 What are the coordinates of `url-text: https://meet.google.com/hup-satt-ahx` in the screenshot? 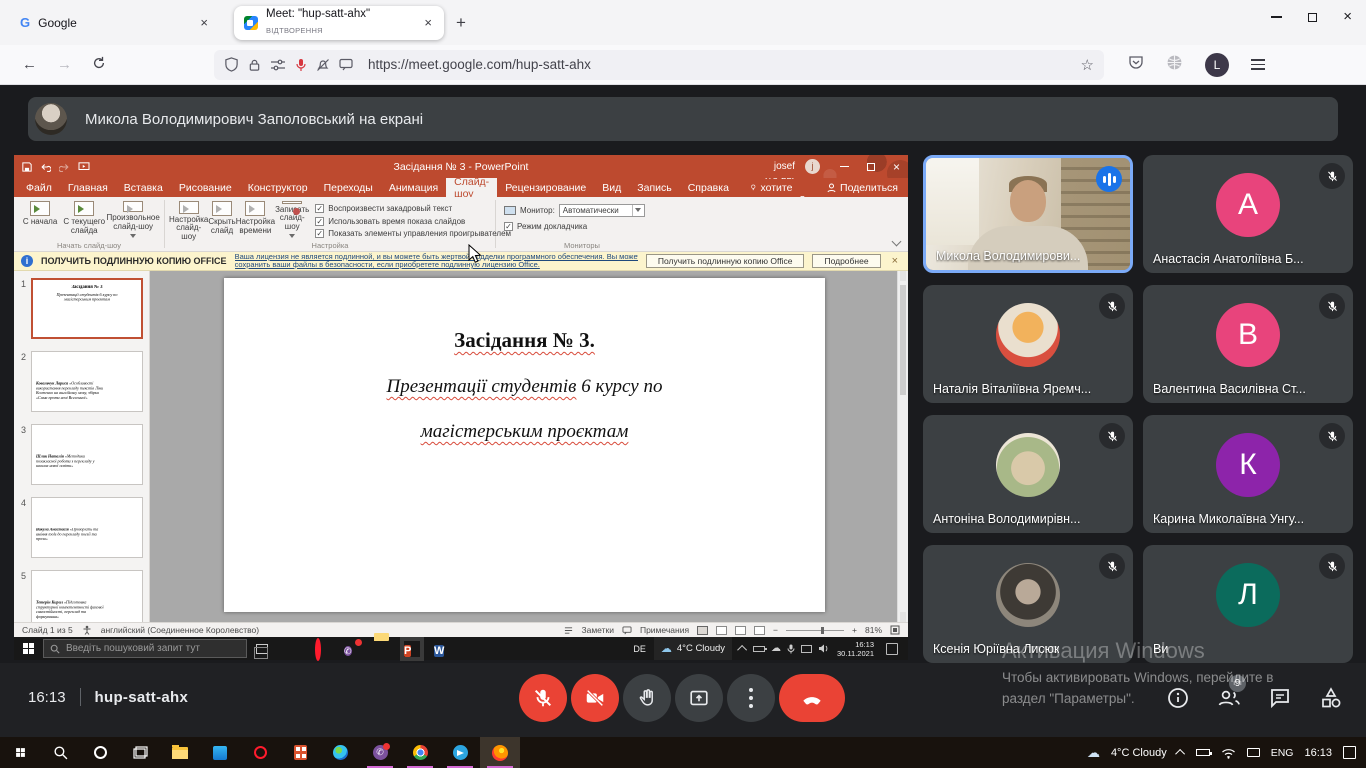 It's located at (720, 64).